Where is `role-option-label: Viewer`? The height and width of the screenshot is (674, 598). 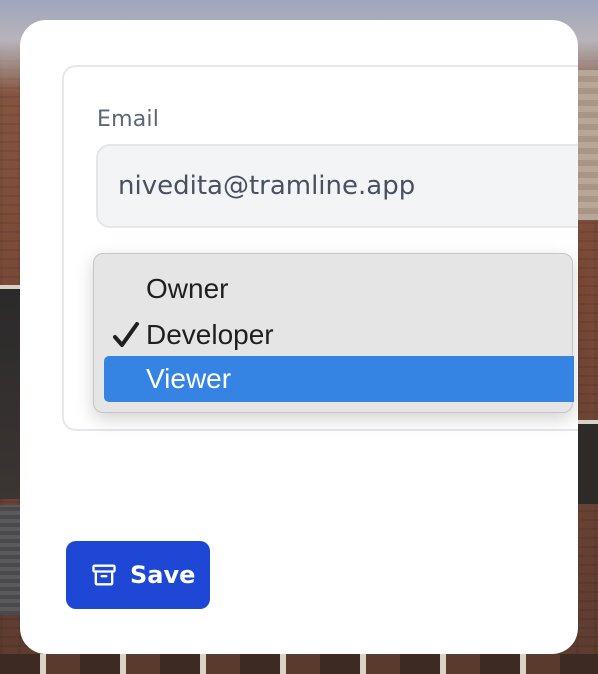
role-option-label: Viewer is located at coordinates (189, 378).